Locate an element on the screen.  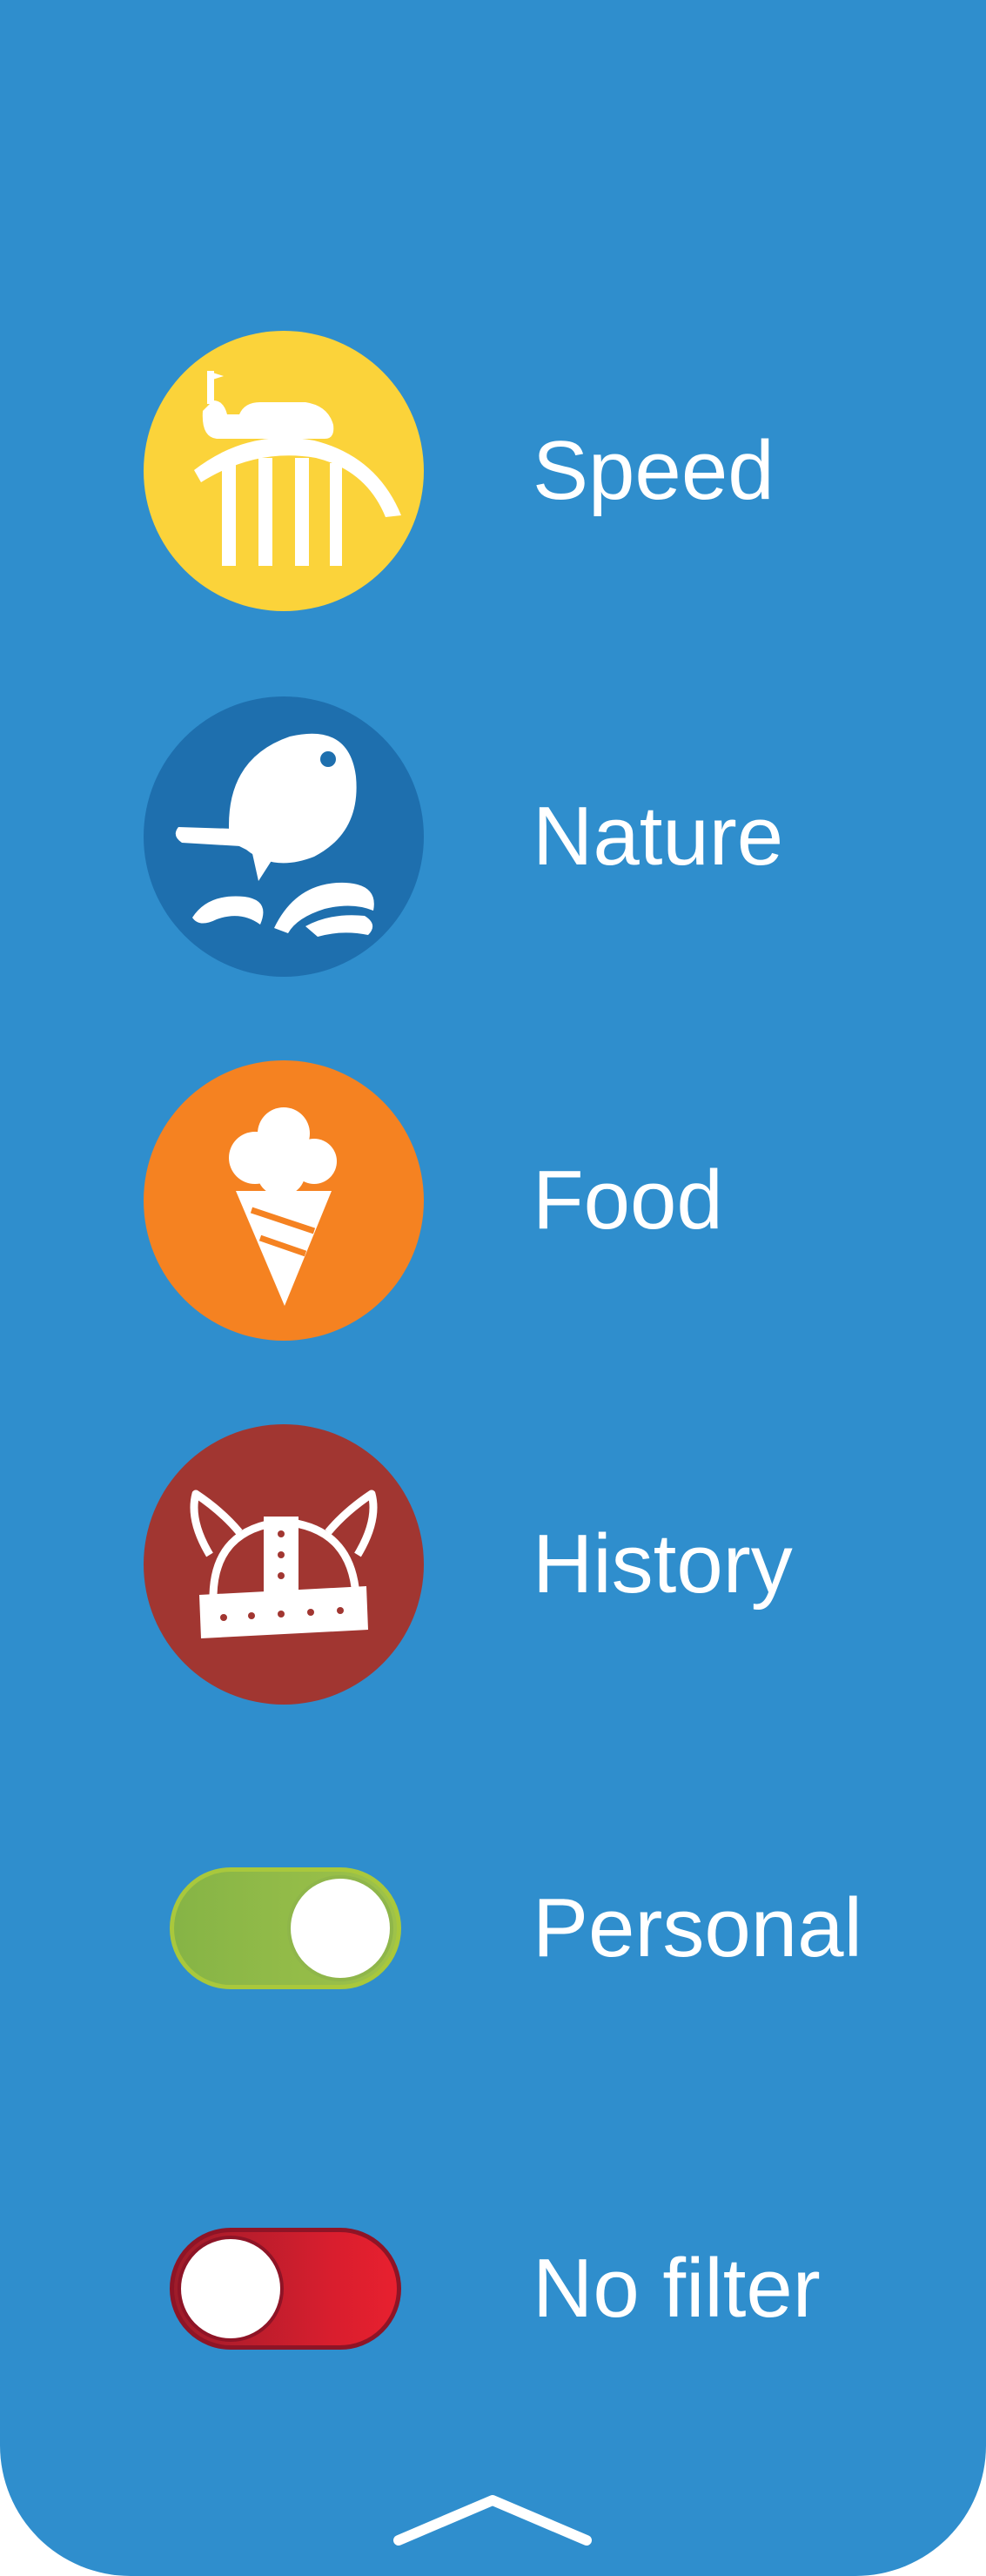
ice-cream-icon is located at coordinates (283, 1206).